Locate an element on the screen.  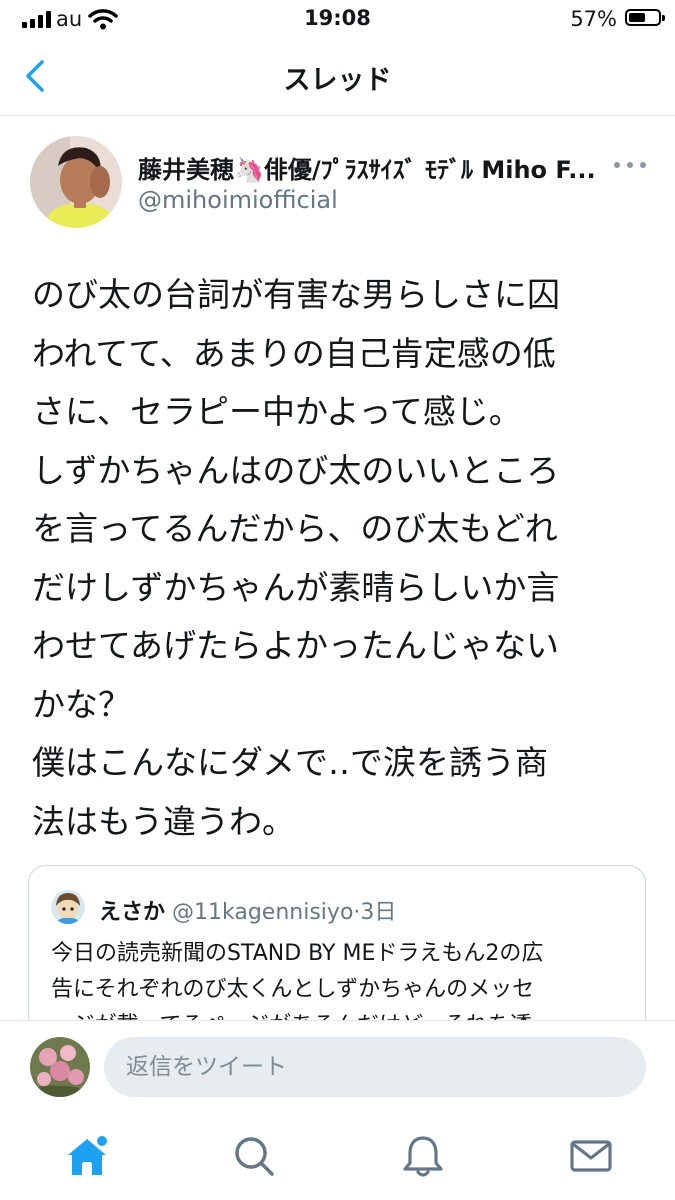
search-icon is located at coordinates (254, 1156).